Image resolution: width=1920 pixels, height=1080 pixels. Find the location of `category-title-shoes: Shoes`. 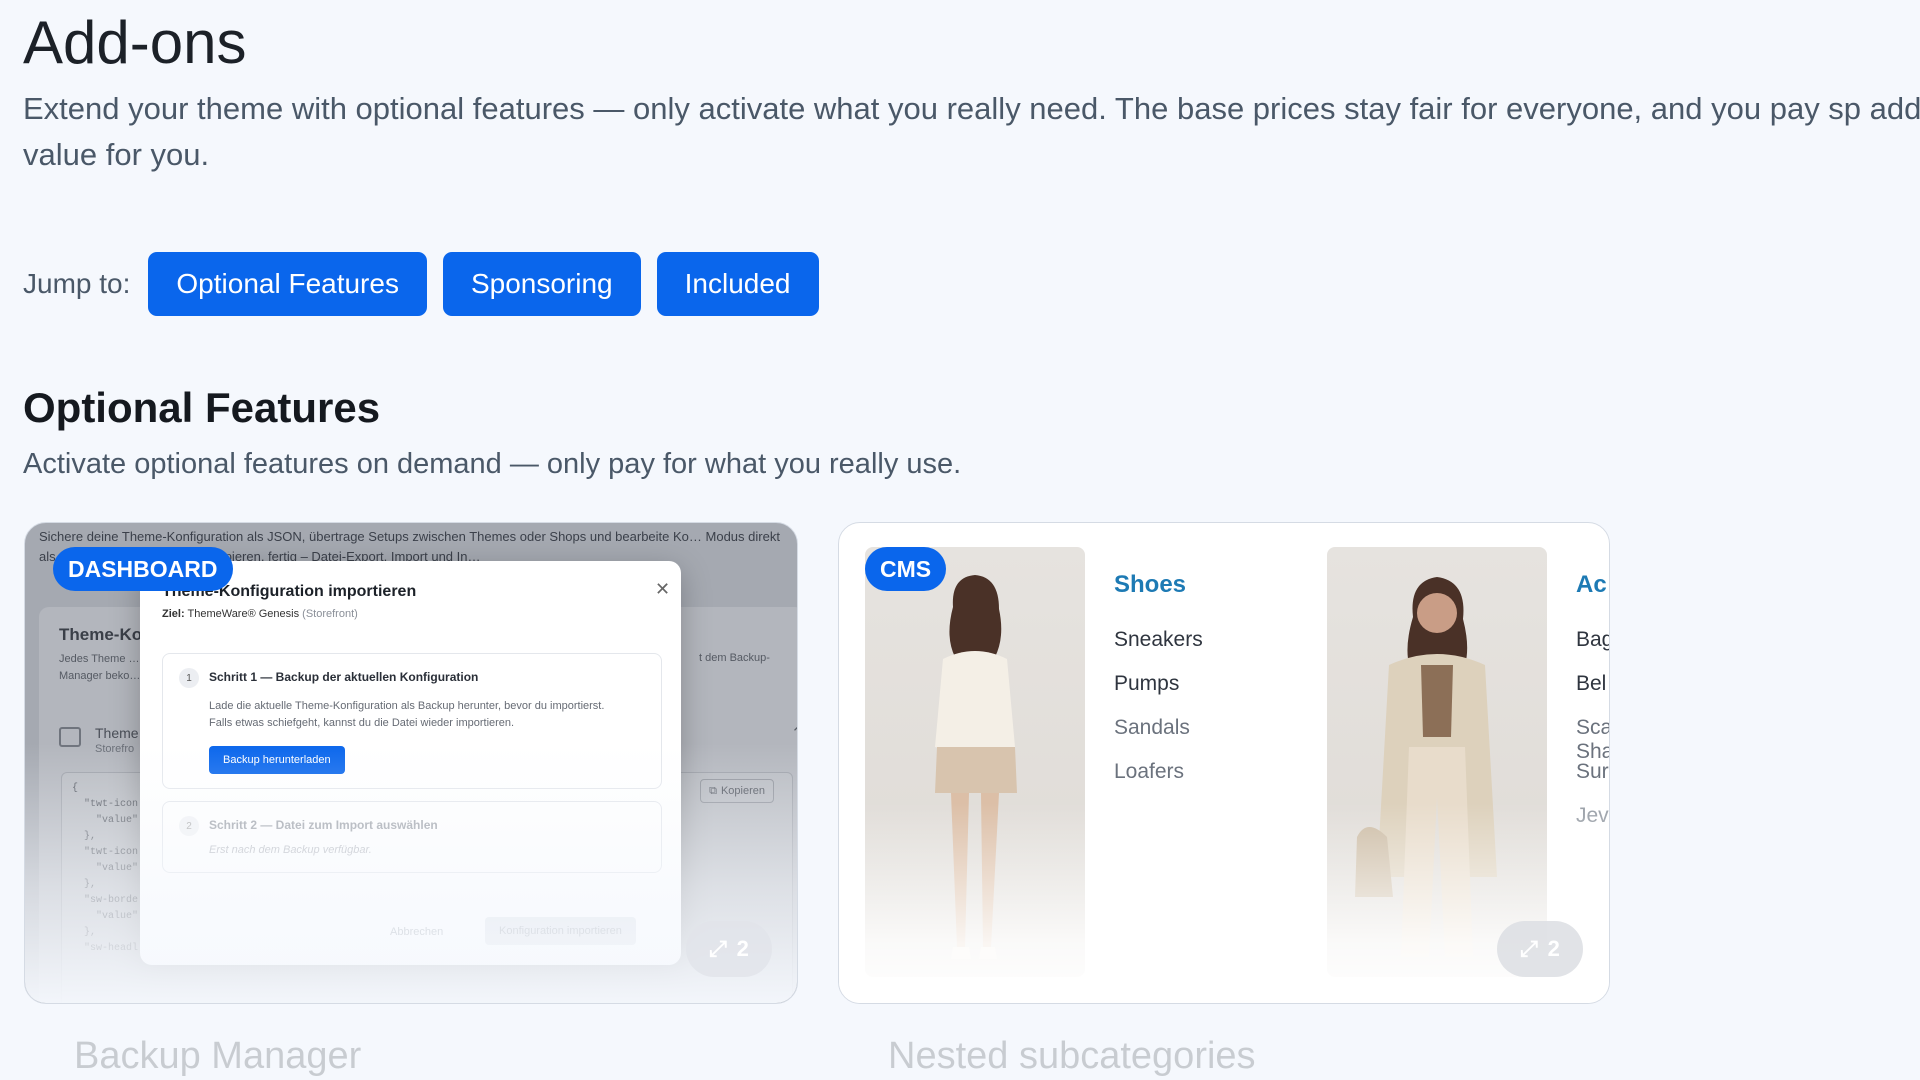

category-title-shoes: Shoes is located at coordinates (1150, 584).